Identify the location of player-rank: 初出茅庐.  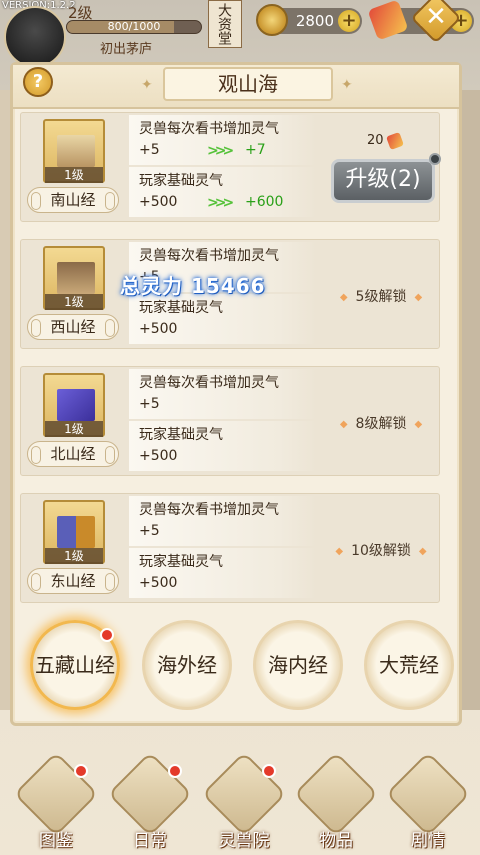
(126, 49).